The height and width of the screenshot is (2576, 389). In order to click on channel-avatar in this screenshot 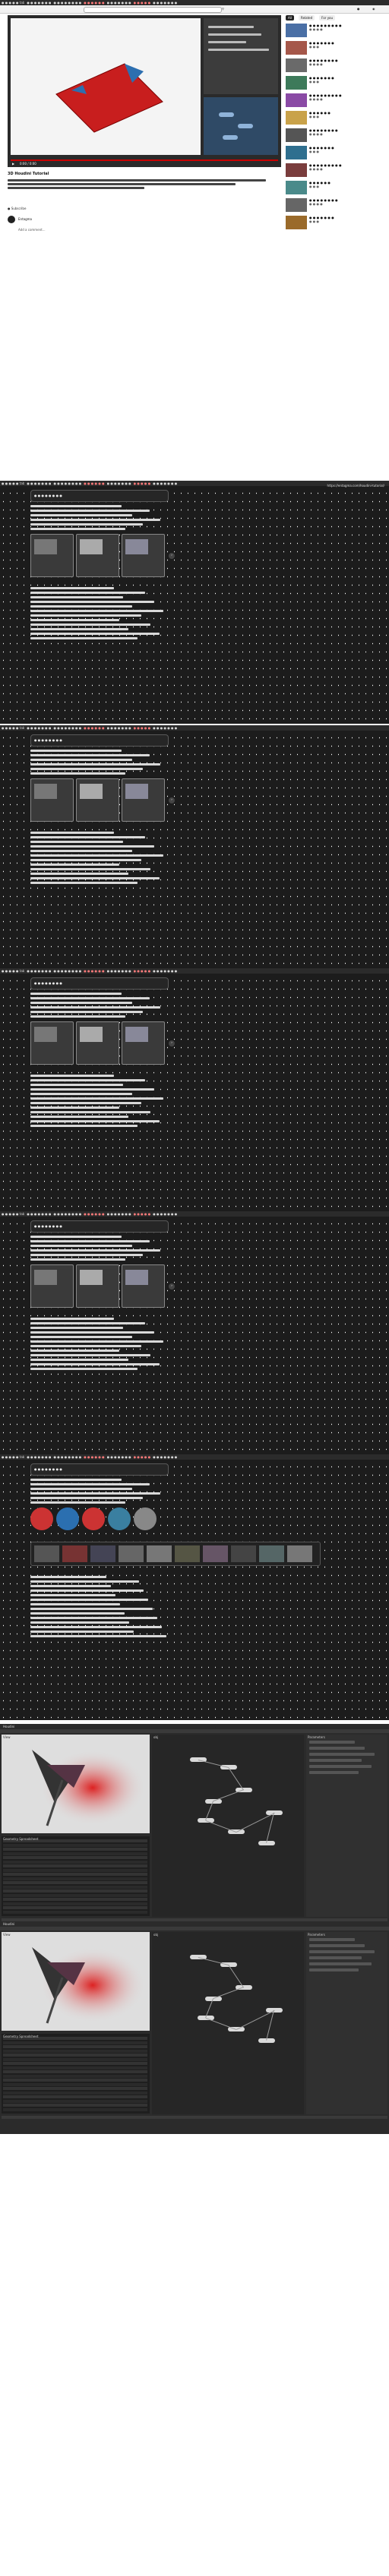, I will do `click(11, 220)`.